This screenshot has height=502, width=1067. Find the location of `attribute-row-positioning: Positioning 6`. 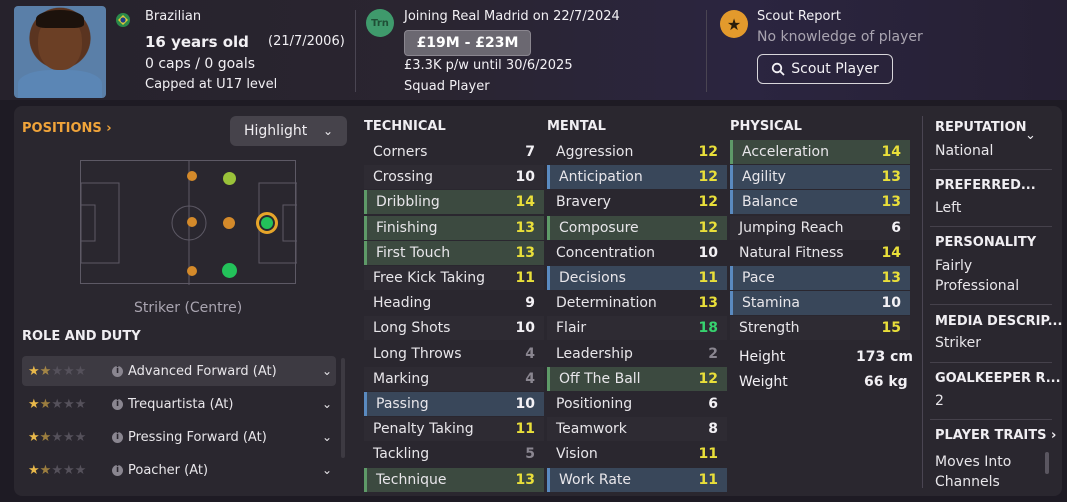

attribute-row-positioning: Positioning 6 is located at coordinates (637, 404).